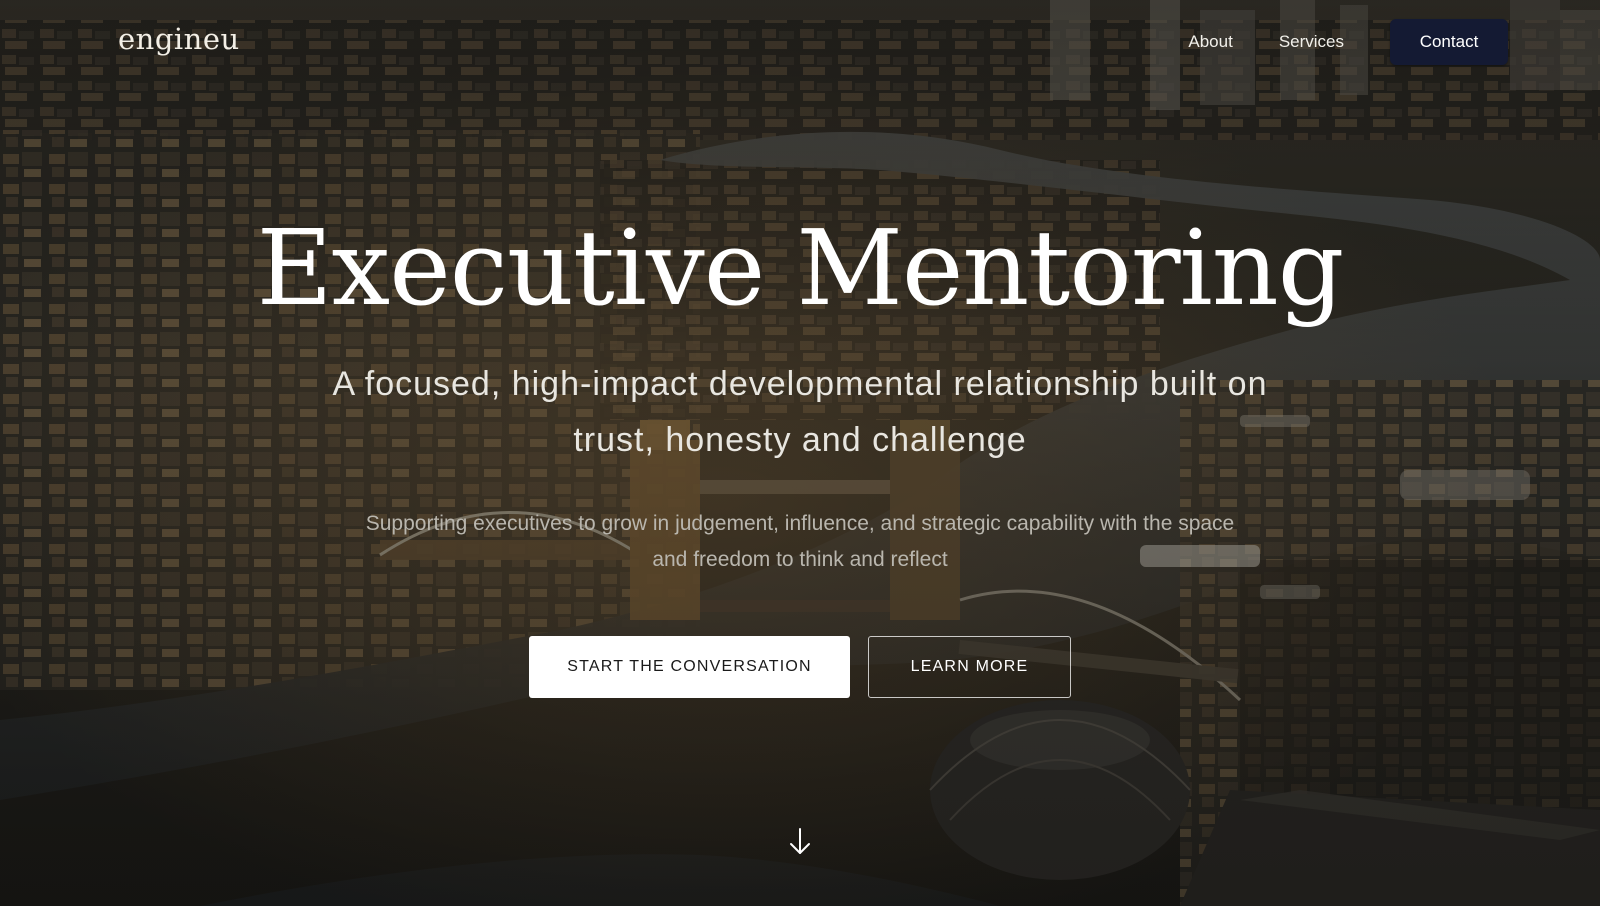 The width and height of the screenshot is (1600, 906). Describe the element at coordinates (969, 667) in the screenshot. I see `learn-more-button: LEARN MORE` at that location.